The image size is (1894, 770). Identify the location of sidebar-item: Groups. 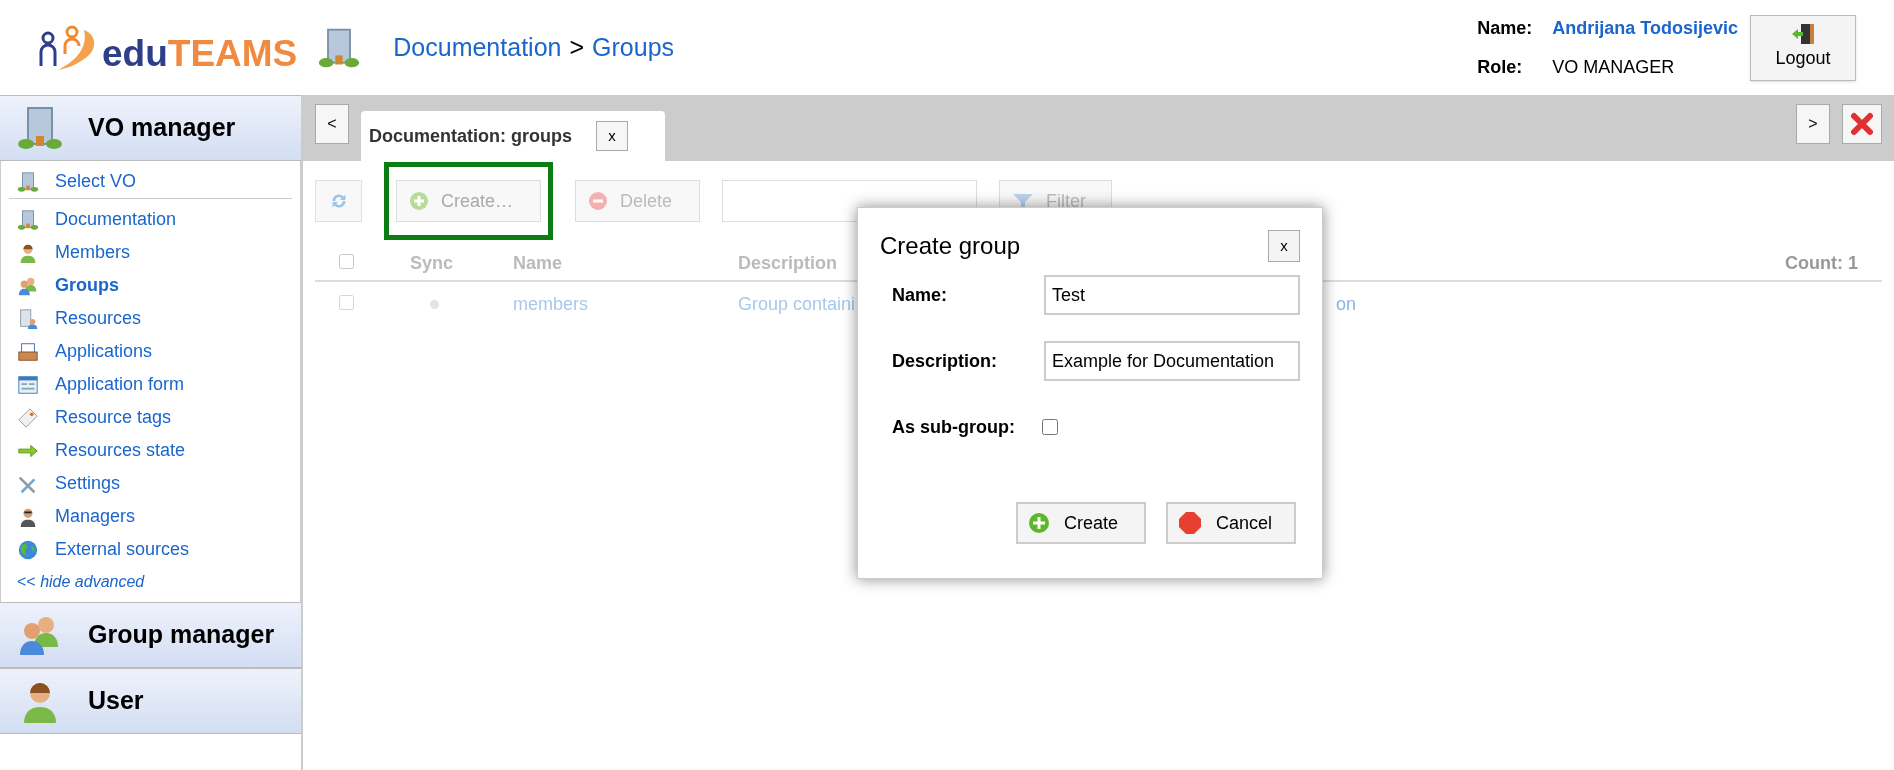
(150, 285).